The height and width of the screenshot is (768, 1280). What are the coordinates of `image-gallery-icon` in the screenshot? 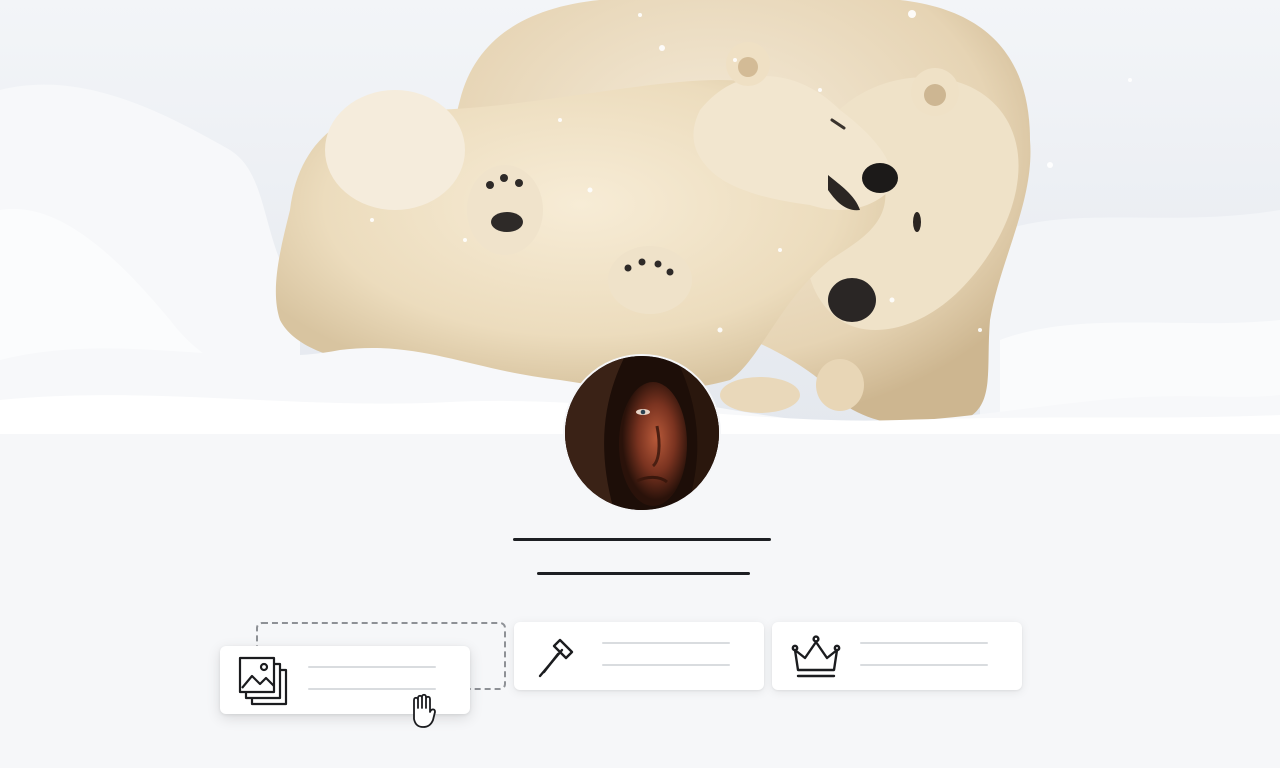 It's located at (263, 681).